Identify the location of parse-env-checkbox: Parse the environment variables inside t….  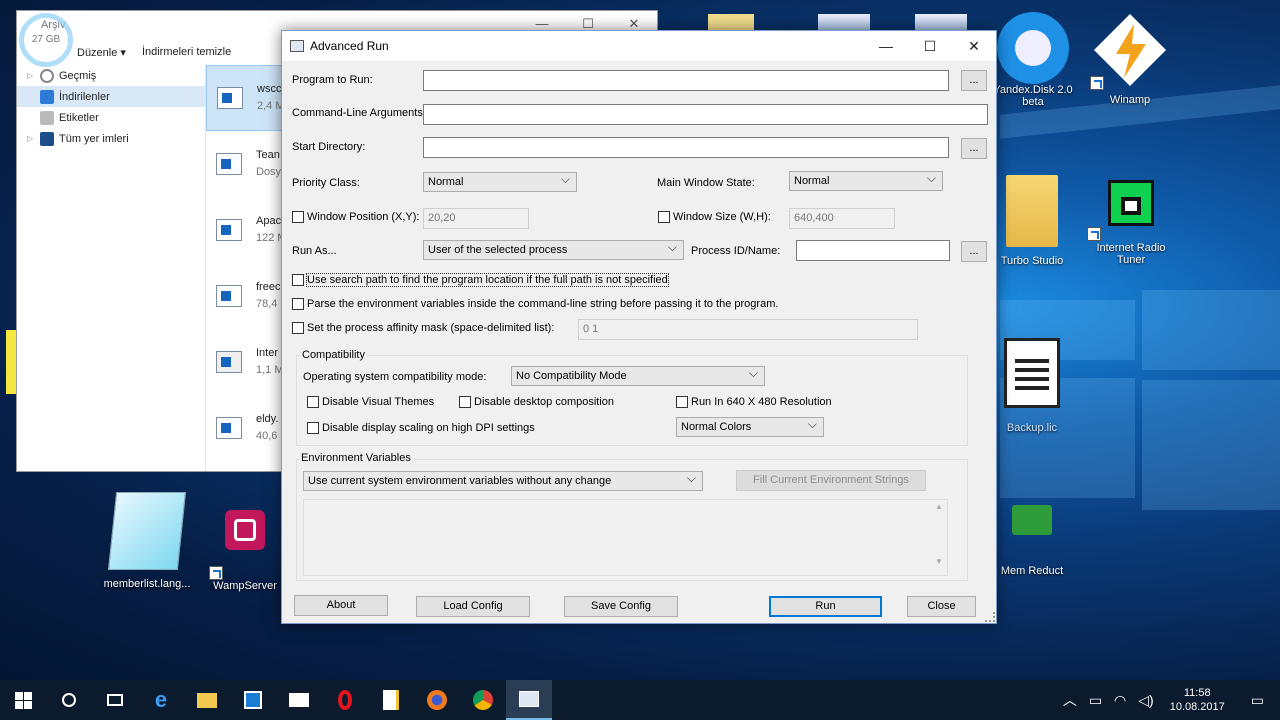
(535, 304).